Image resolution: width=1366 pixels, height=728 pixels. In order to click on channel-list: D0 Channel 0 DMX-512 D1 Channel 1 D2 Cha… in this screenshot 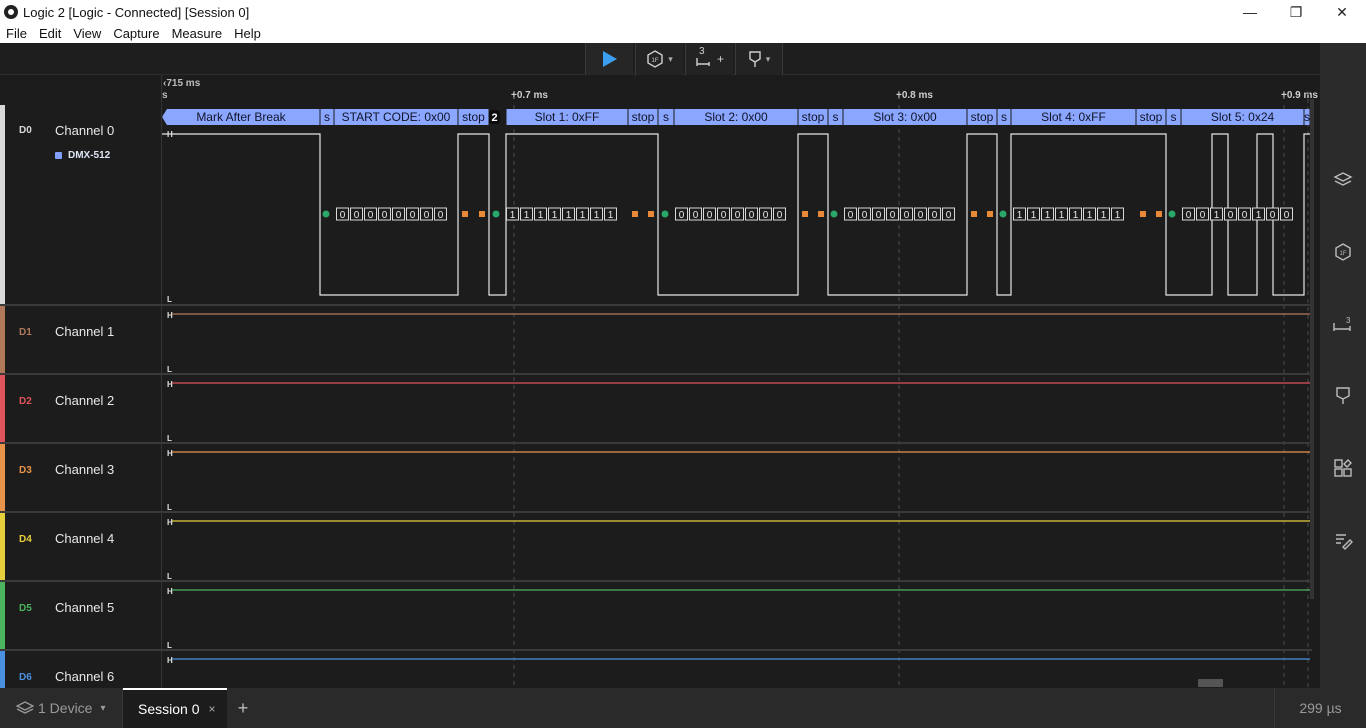, I will do `click(81, 381)`.